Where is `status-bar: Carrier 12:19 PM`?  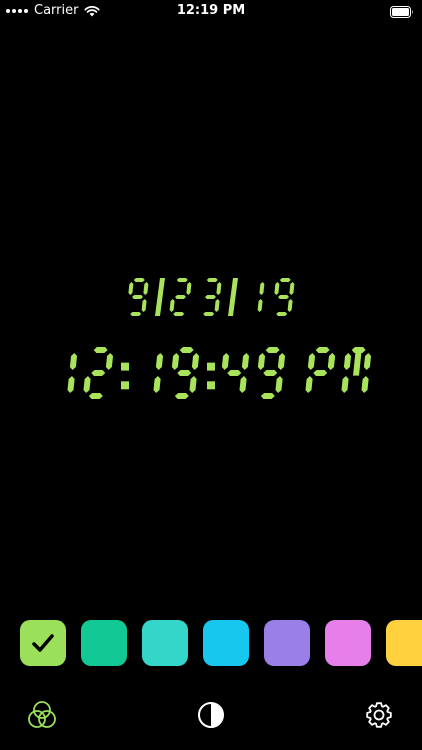 status-bar: Carrier 12:19 PM is located at coordinates (211, 11).